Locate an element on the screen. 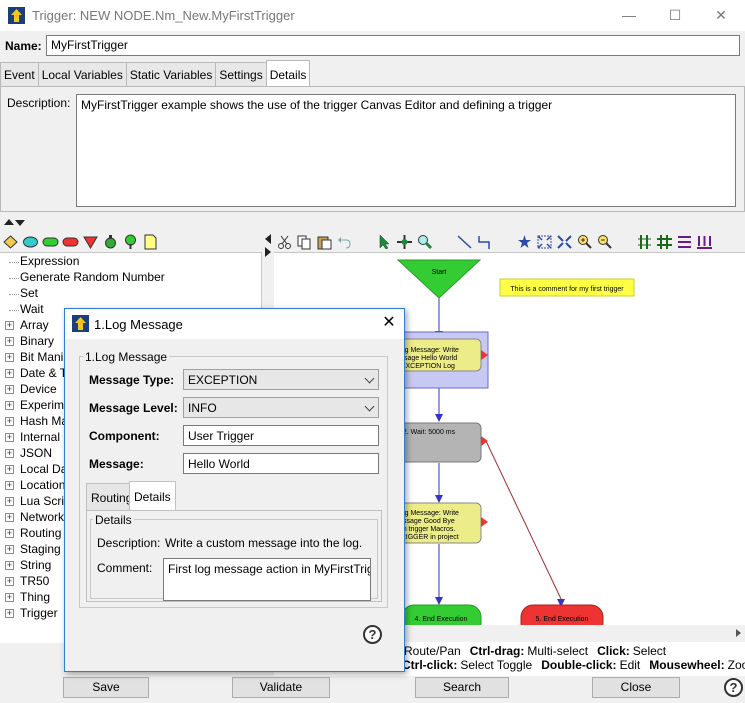 This screenshot has height=703, width=745. tree-item-label: Set is located at coordinates (29, 293).